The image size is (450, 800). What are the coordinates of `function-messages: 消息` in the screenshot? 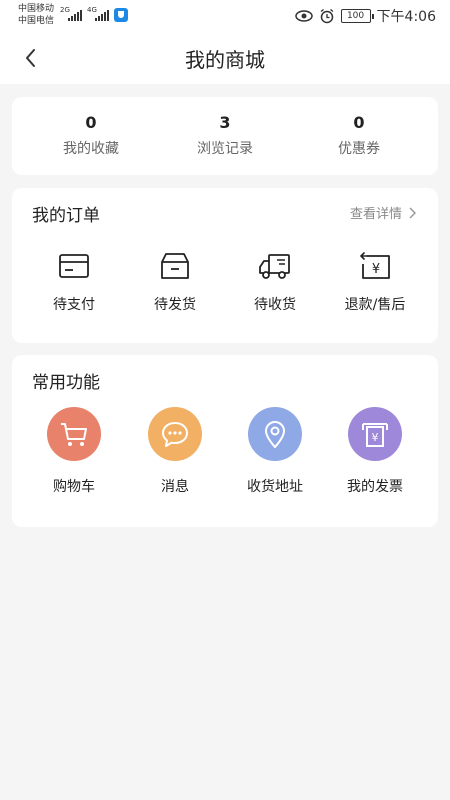 It's located at (175, 451).